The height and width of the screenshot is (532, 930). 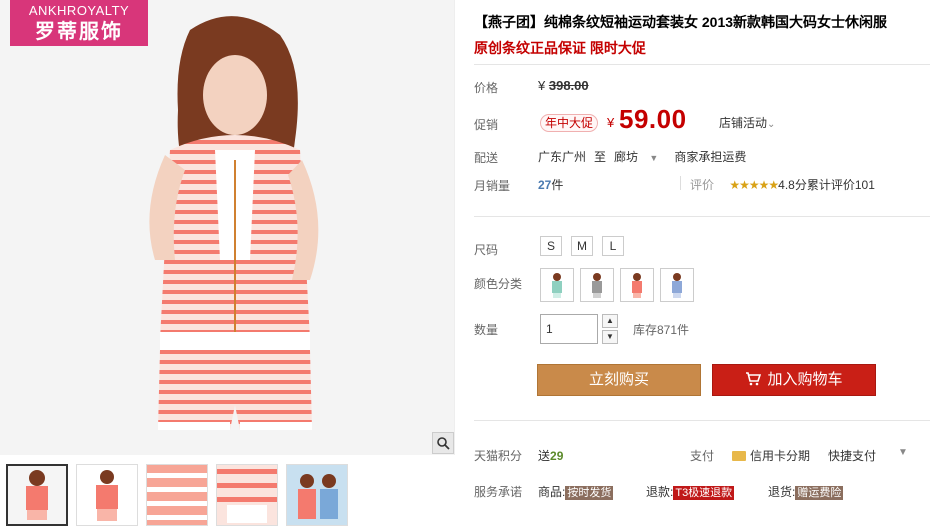 I want to click on credit-card-icon, so click(x=739, y=456).